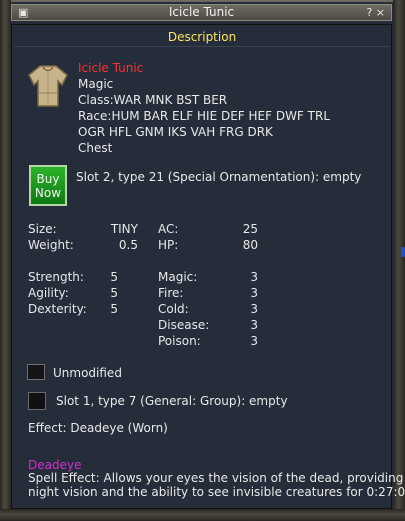 The width and height of the screenshot is (405, 521). What do you see at coordinates (250, 245) in the screenshot?
I see `hp-value: 80` at bounding box center [250, 245].